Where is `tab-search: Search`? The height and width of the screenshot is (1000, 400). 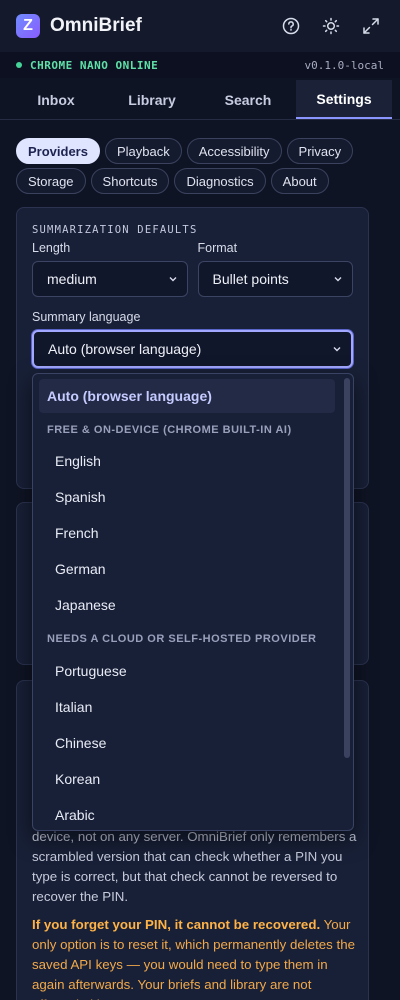
tab-search: Search is located at coordinates (248, 99).